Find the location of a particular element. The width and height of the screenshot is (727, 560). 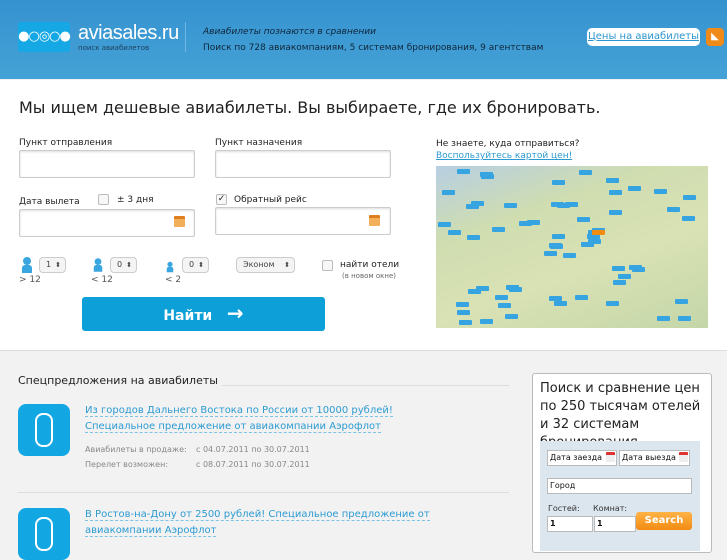

find-button: Найти → is located at coordinates (203, 314).